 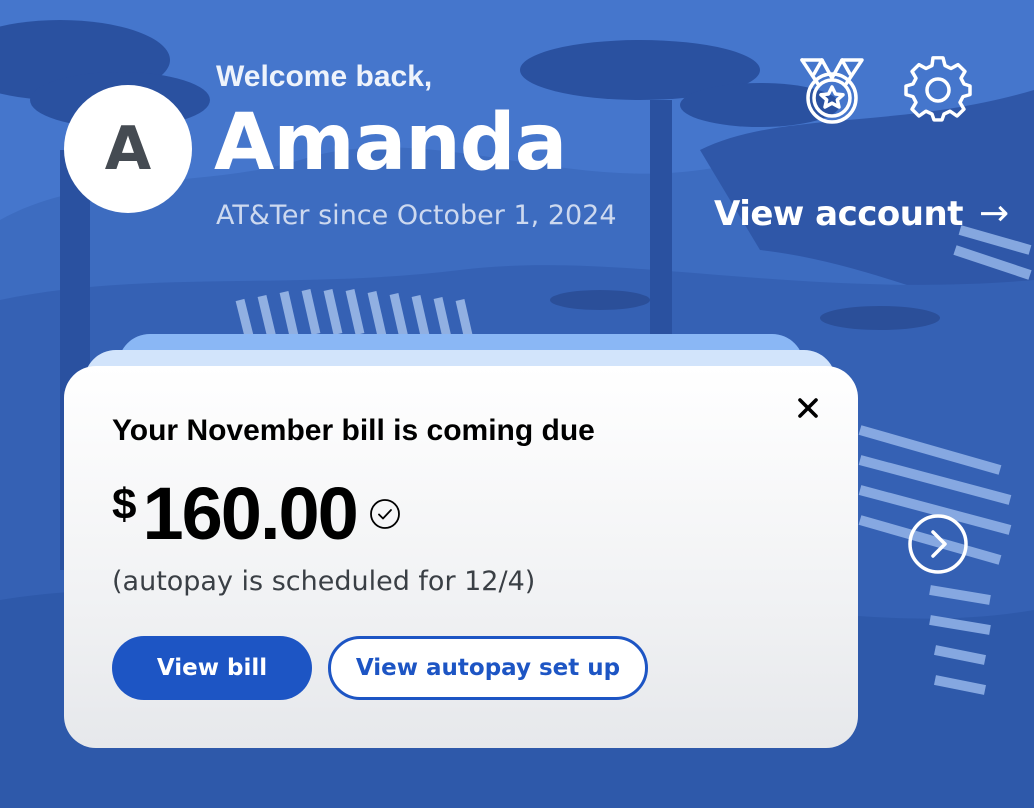 What do you see at coordinates (353, 430) in the screenshot?
I see `bill-title: Your November bill is coming due` at bounding box center [353, 430].